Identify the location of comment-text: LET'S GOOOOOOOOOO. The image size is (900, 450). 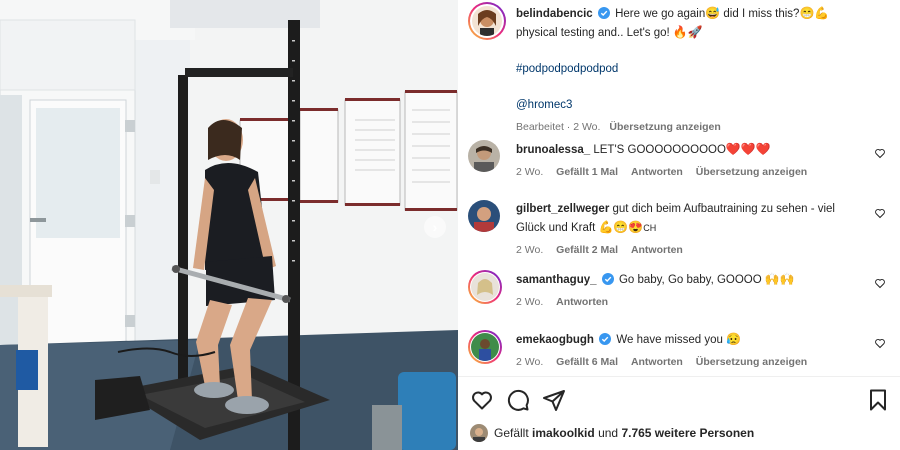
(659, 150).